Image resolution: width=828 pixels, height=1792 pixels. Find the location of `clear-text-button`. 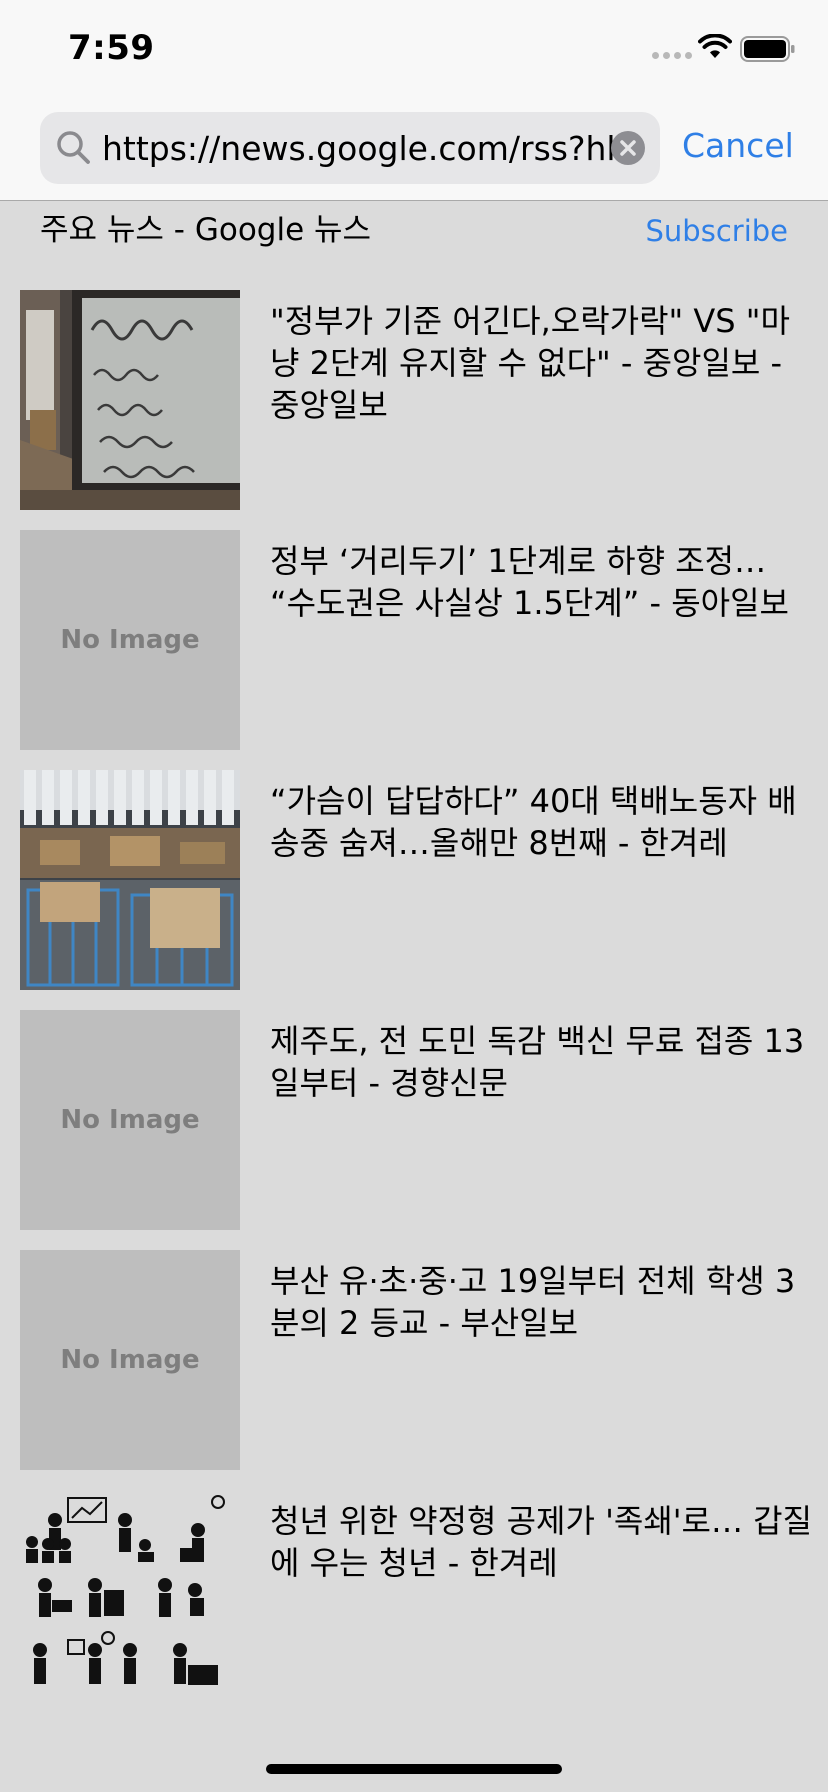

clear-text-button is located at coordinates (628, 148).